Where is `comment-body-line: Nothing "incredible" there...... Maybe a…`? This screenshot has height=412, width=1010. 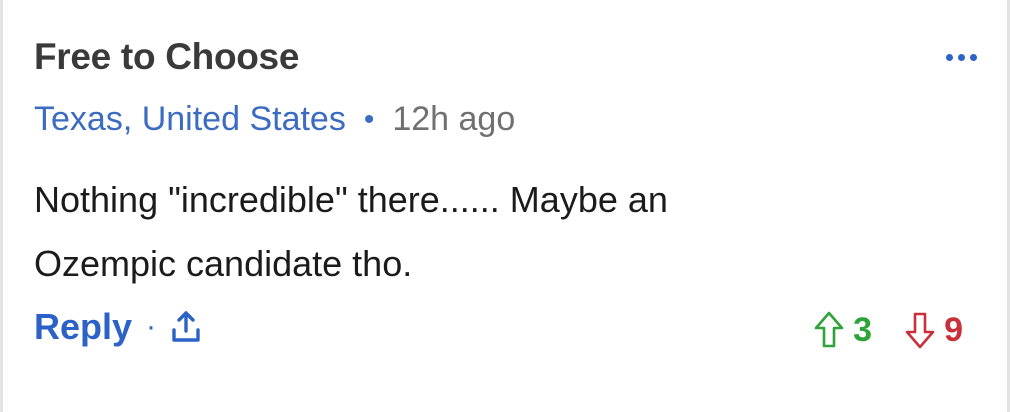 comment-body-line: Nothing "incredible" there...... Maybe a… is located at coordinates (351, 199).